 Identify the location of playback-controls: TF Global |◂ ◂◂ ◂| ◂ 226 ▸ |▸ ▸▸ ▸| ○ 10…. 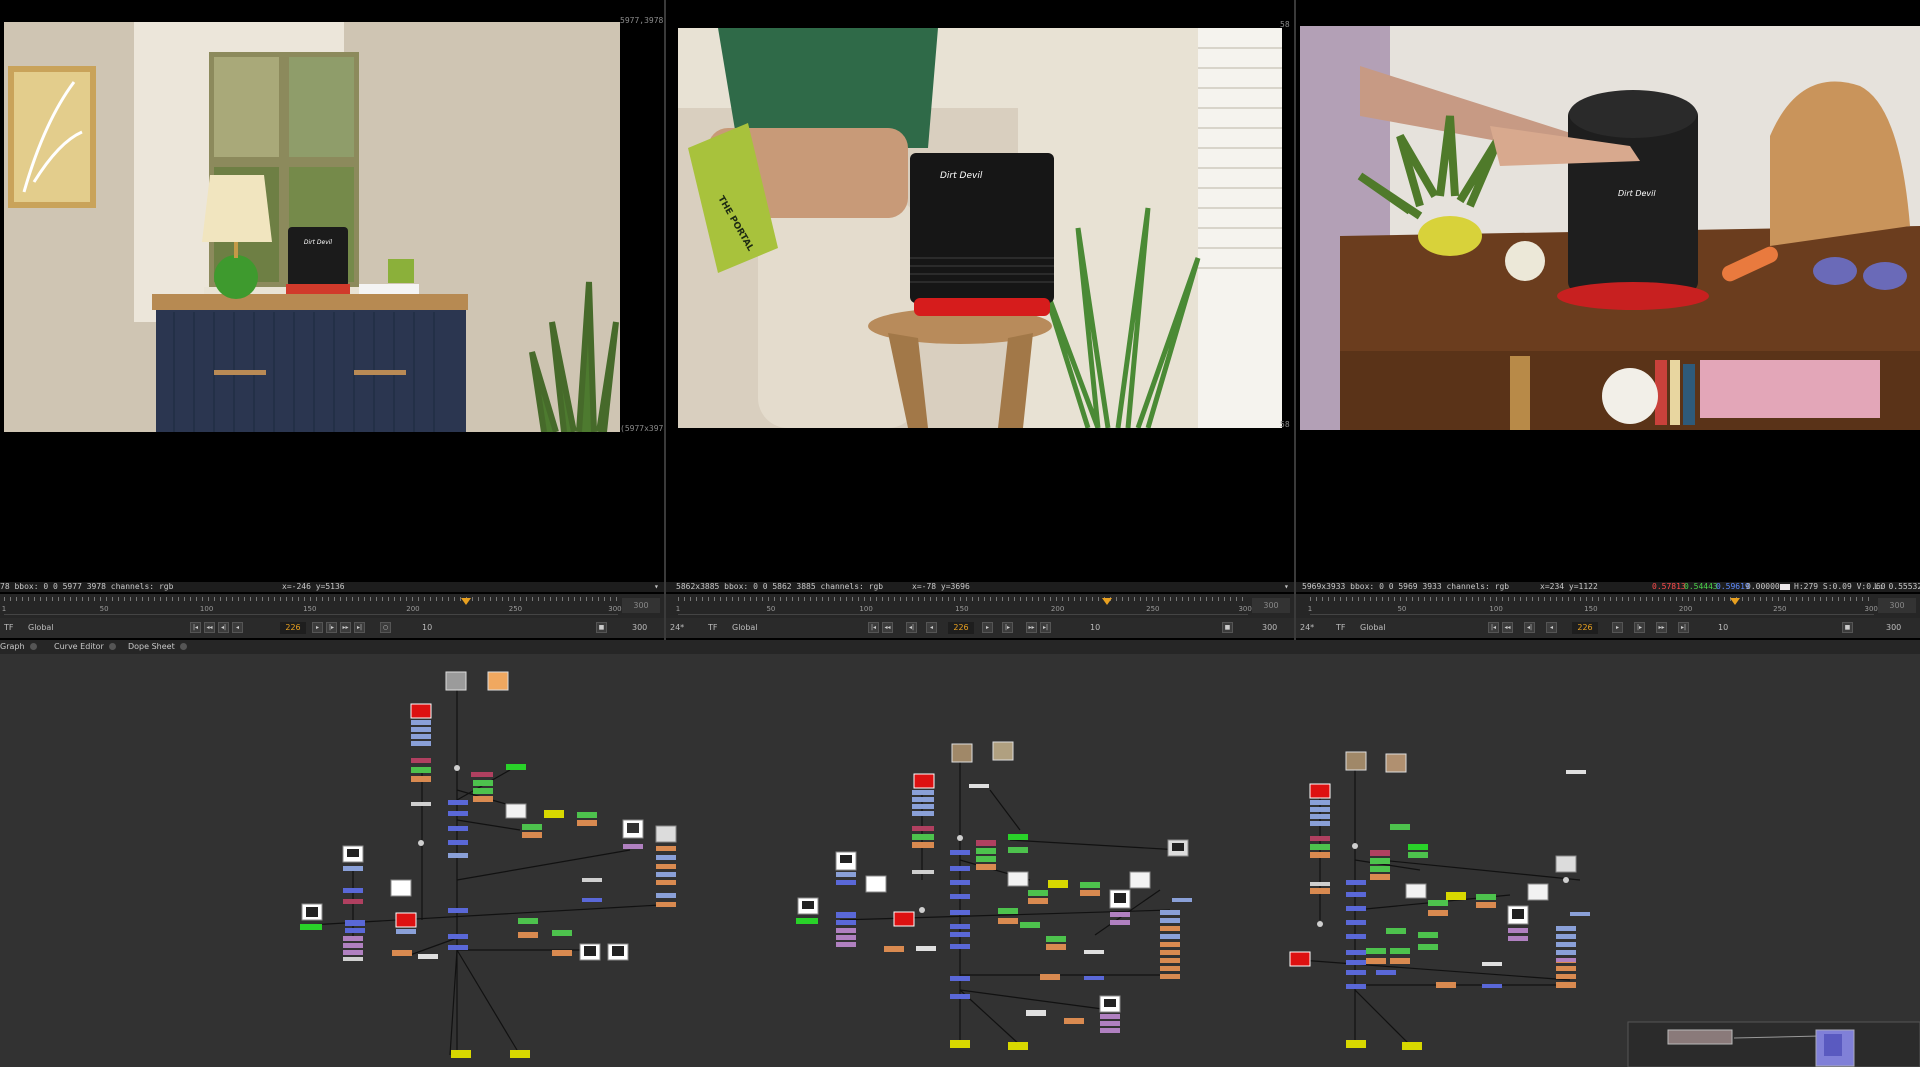
(332, 628).